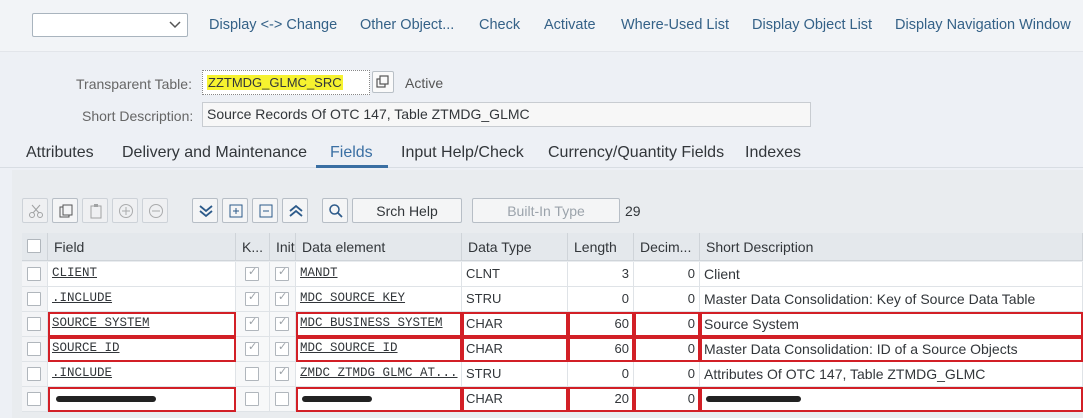  I want to click on data-element-cell, so click(379, 399).